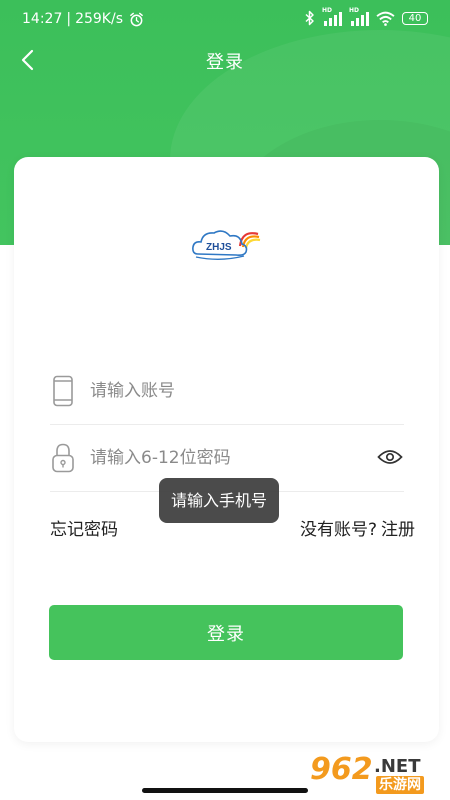 This screenshot has height=800, width=450. What do you see at coordinates (63, 458) in the screenshot?
I see `lock-icon` at bounding box center [63, 458].